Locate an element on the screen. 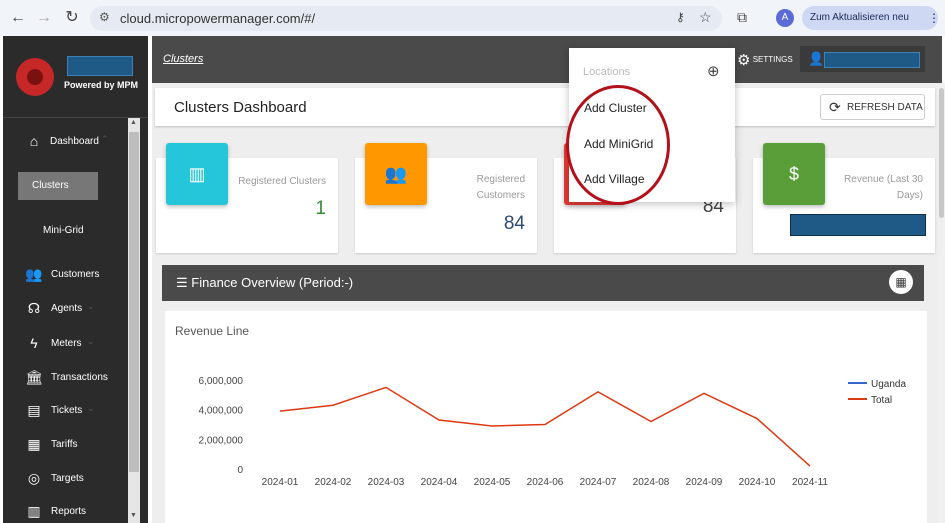 The height and width of the screenshot is (523, 945). extensions-icon: ⧉ is located at coordinates (742, 17).